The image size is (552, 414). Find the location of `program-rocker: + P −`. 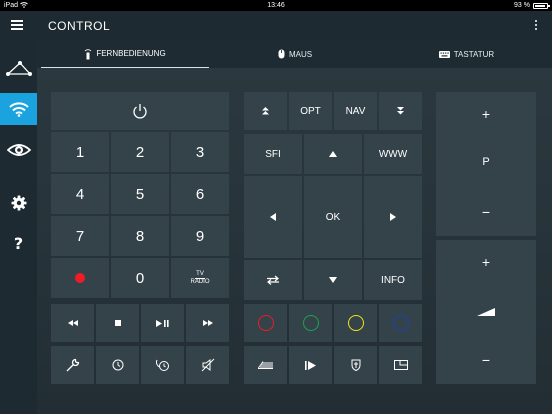

program-rocker: + P − is located at coordinates (486, 164).